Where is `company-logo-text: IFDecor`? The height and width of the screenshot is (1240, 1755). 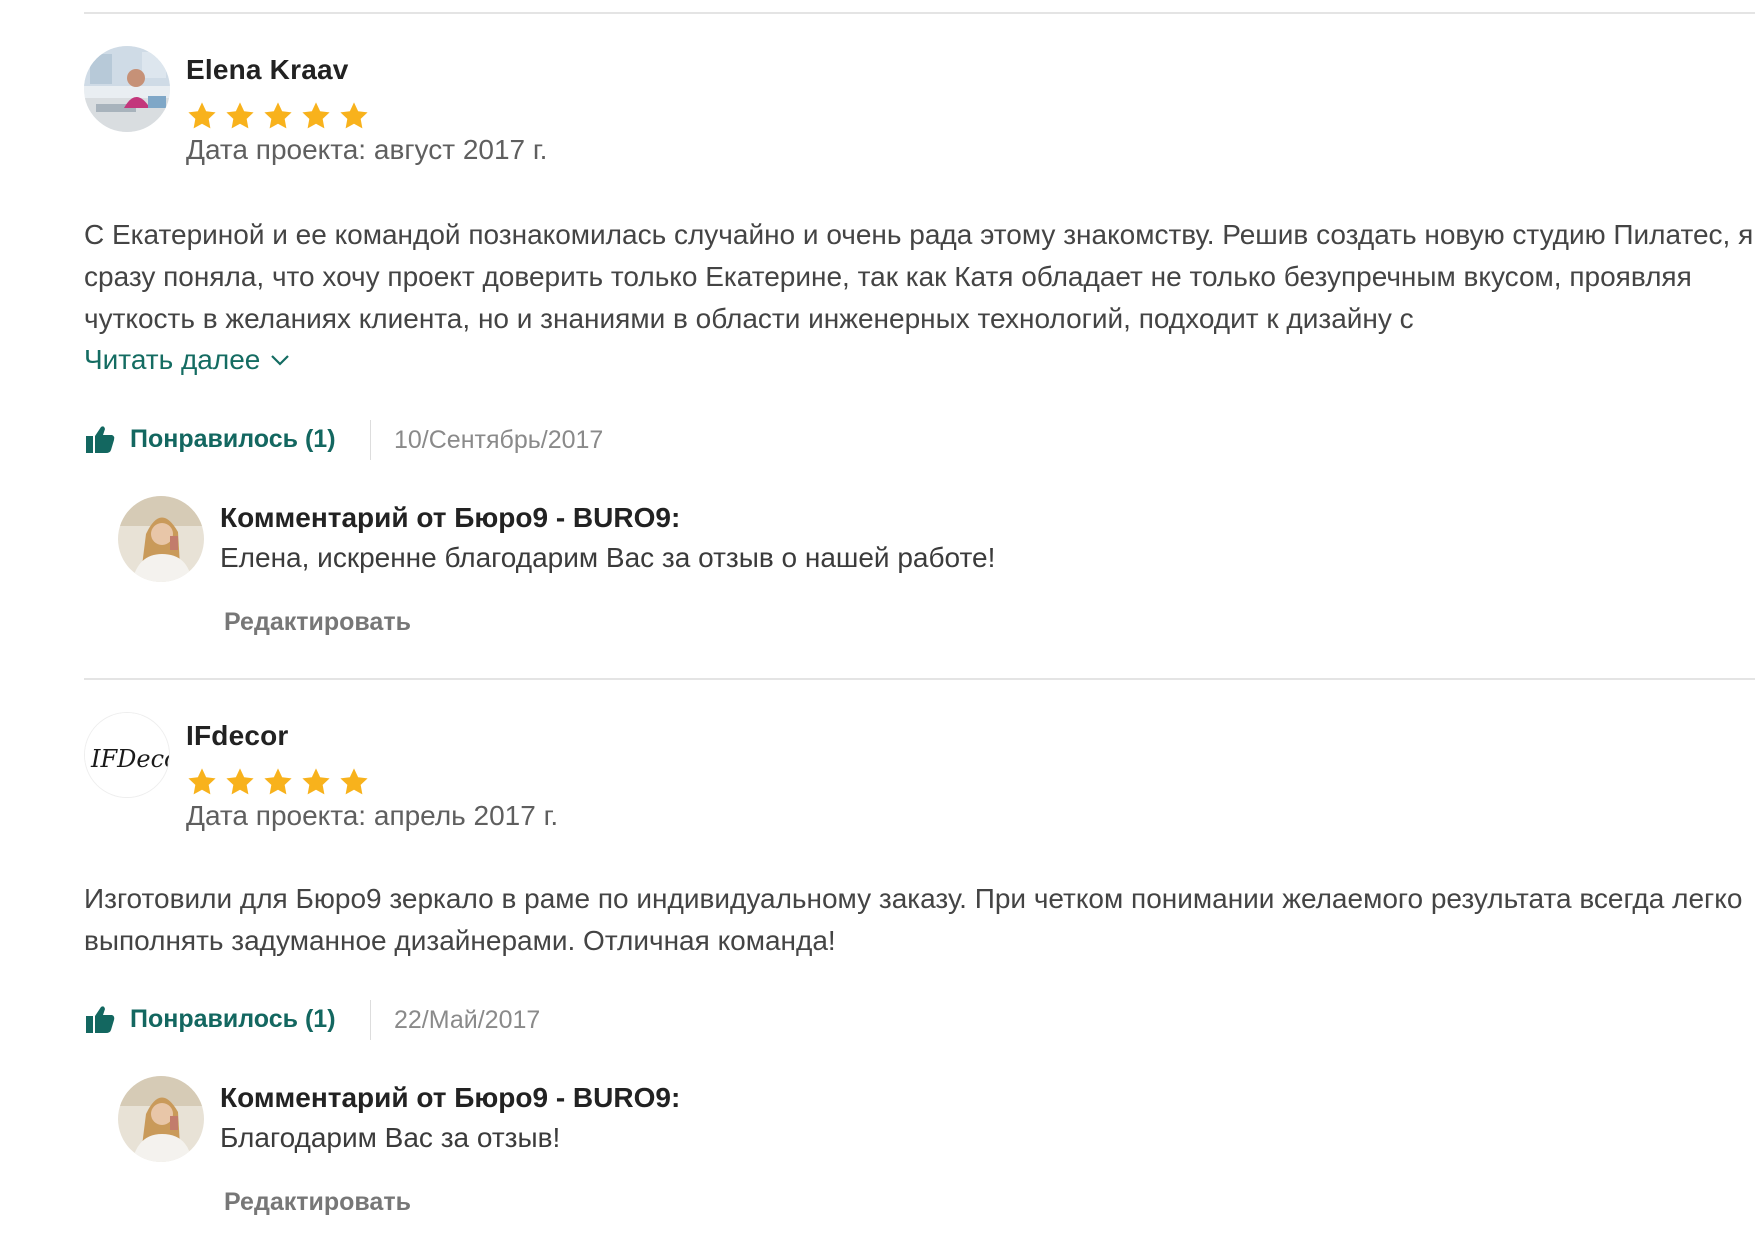
company-logo-text: IFDecor is located at coordinates (130, 759).